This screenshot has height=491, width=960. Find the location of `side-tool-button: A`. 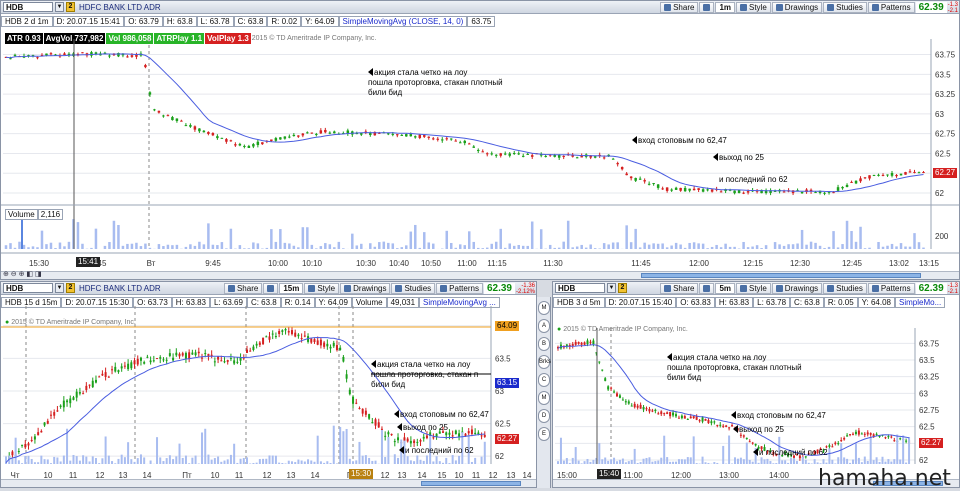

side-tool-button: A is located at coordinates (544, 326).